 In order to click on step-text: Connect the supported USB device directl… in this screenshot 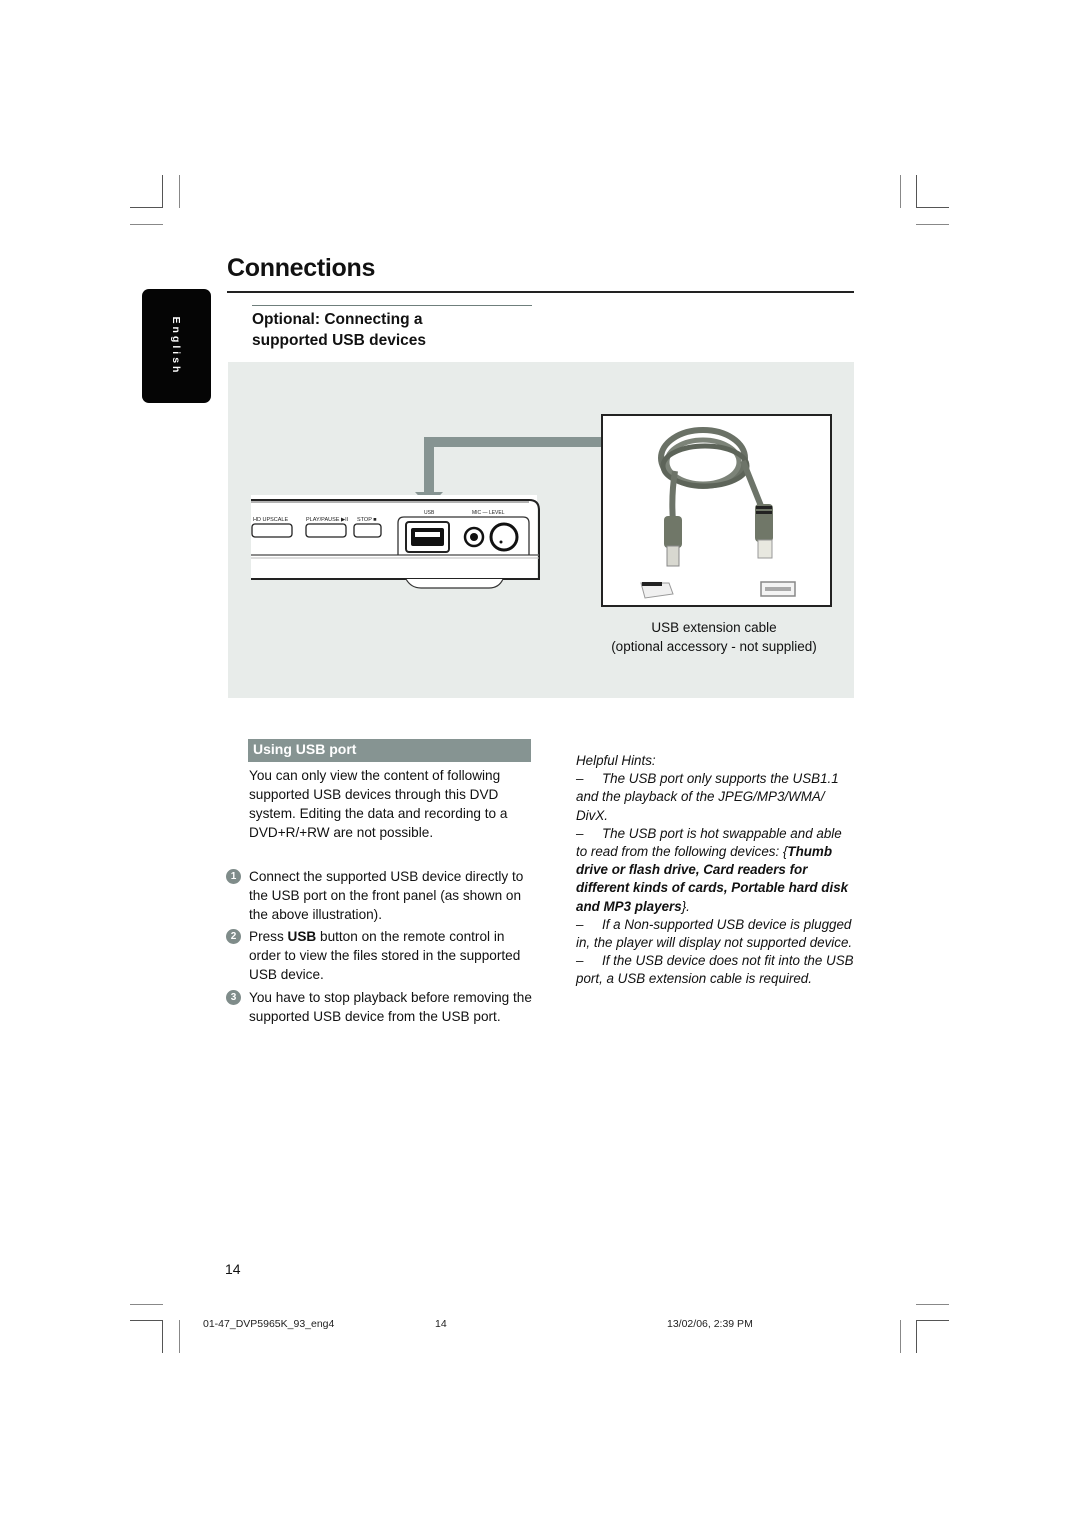, I will do `click(386, 895)`.